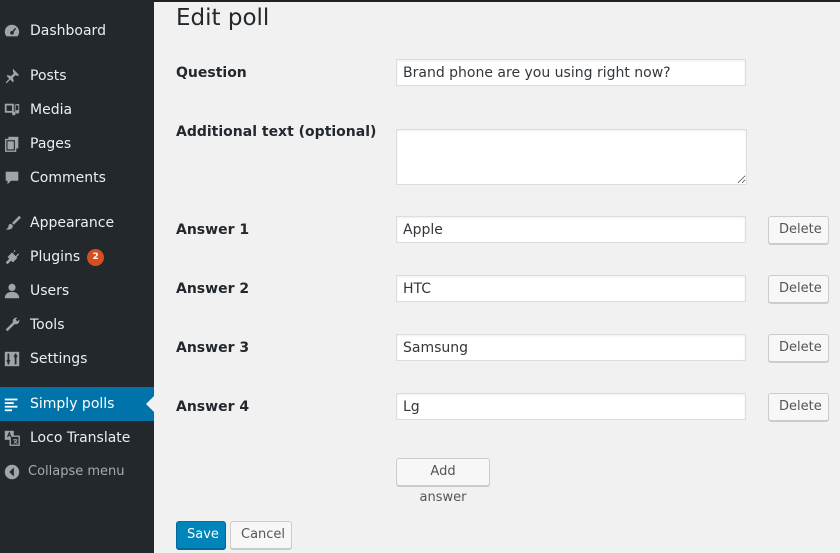  I want to click on sidebar-item-label: Pages, so click(51, 144).